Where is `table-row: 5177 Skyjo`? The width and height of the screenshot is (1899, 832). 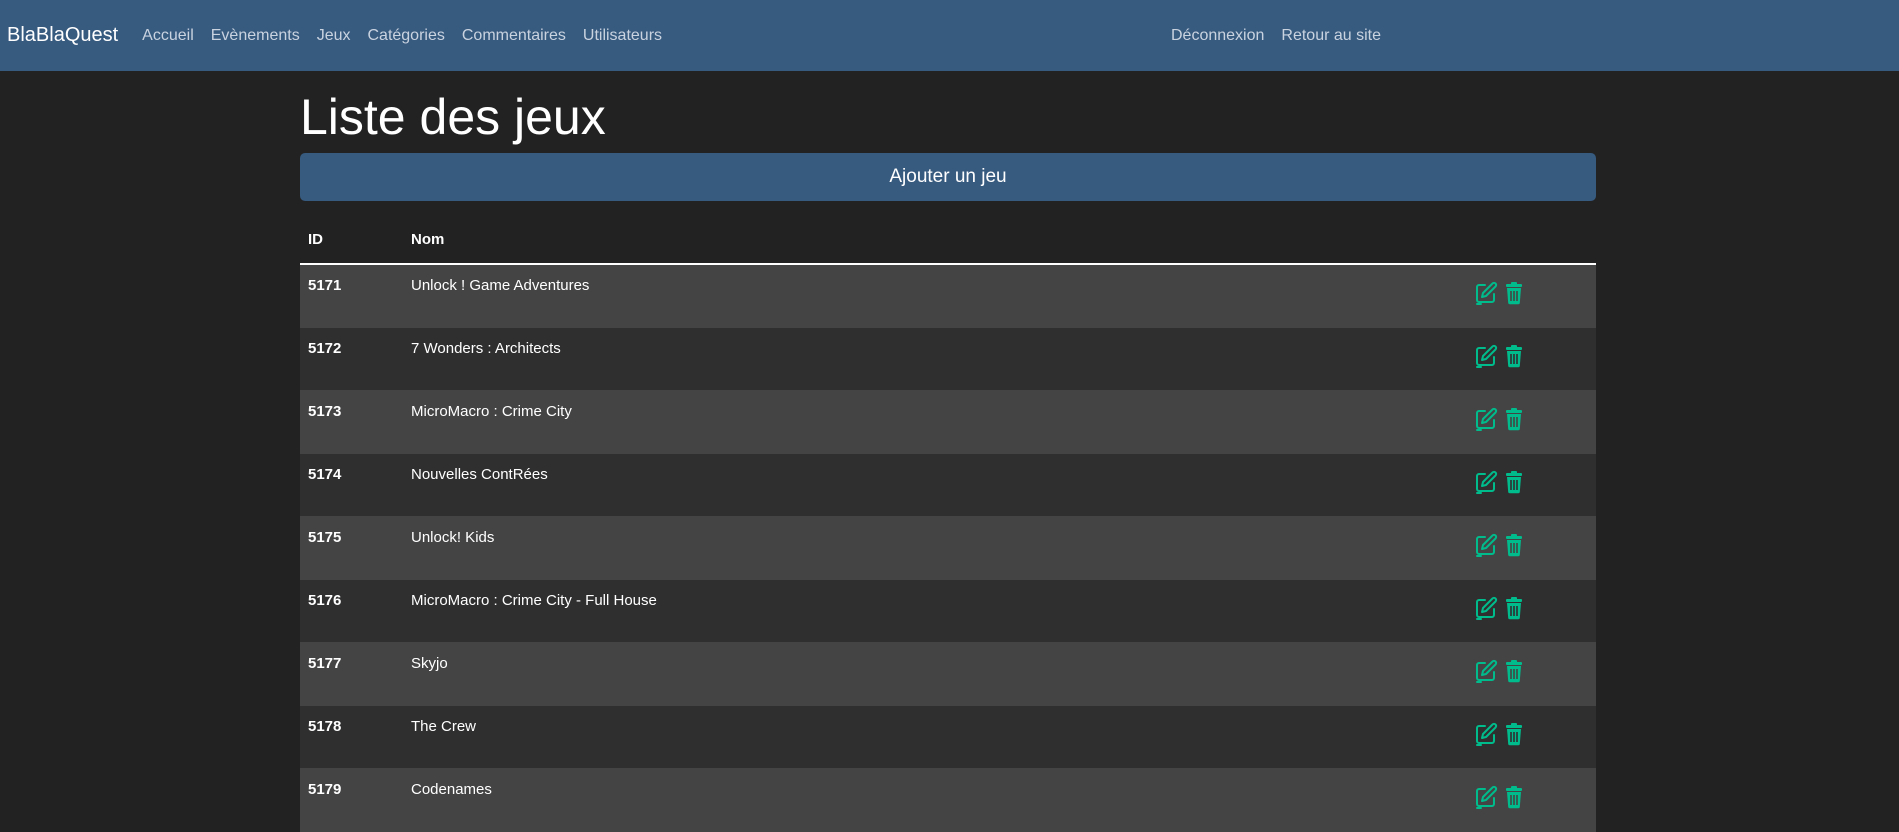 table-row: 5177 Skyjo is located at coordinates (948, 674).